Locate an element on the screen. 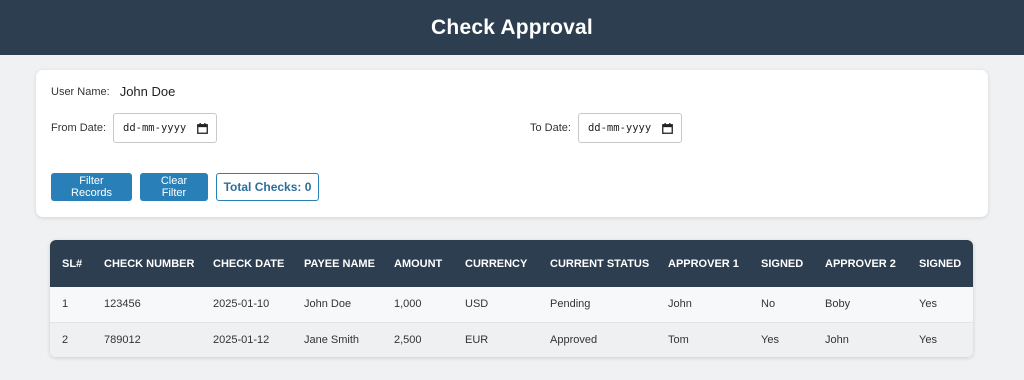  app-header: Check Approval is located at coordinates (512, 27).